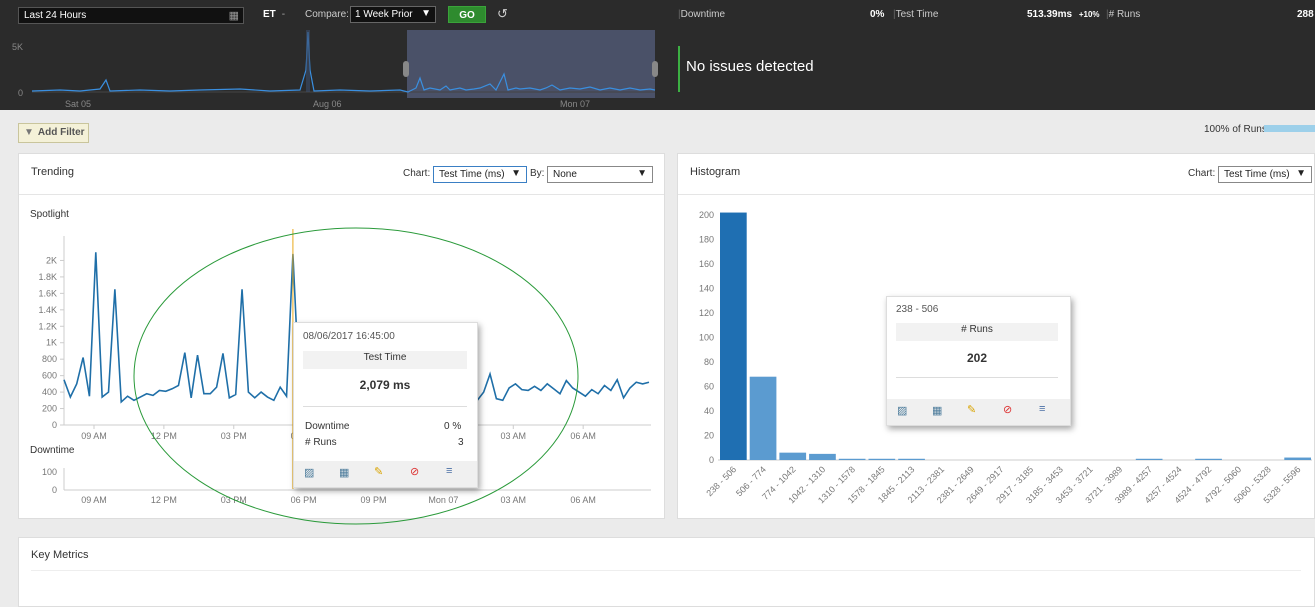  I want to click on compare-select: 1 Week Prior ▼, so click(393, 14).